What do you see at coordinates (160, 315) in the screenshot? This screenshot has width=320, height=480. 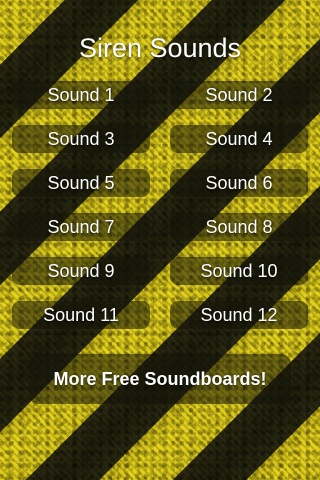 I see `sound-row: Sound 11 Sound 12` at bounding box center [160, 315].